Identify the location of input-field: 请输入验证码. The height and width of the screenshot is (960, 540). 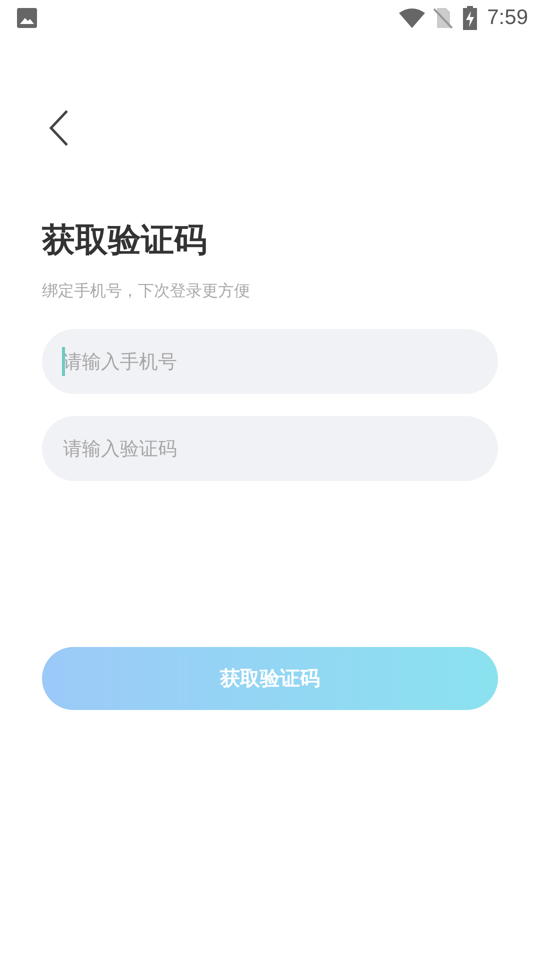
(270, 448).